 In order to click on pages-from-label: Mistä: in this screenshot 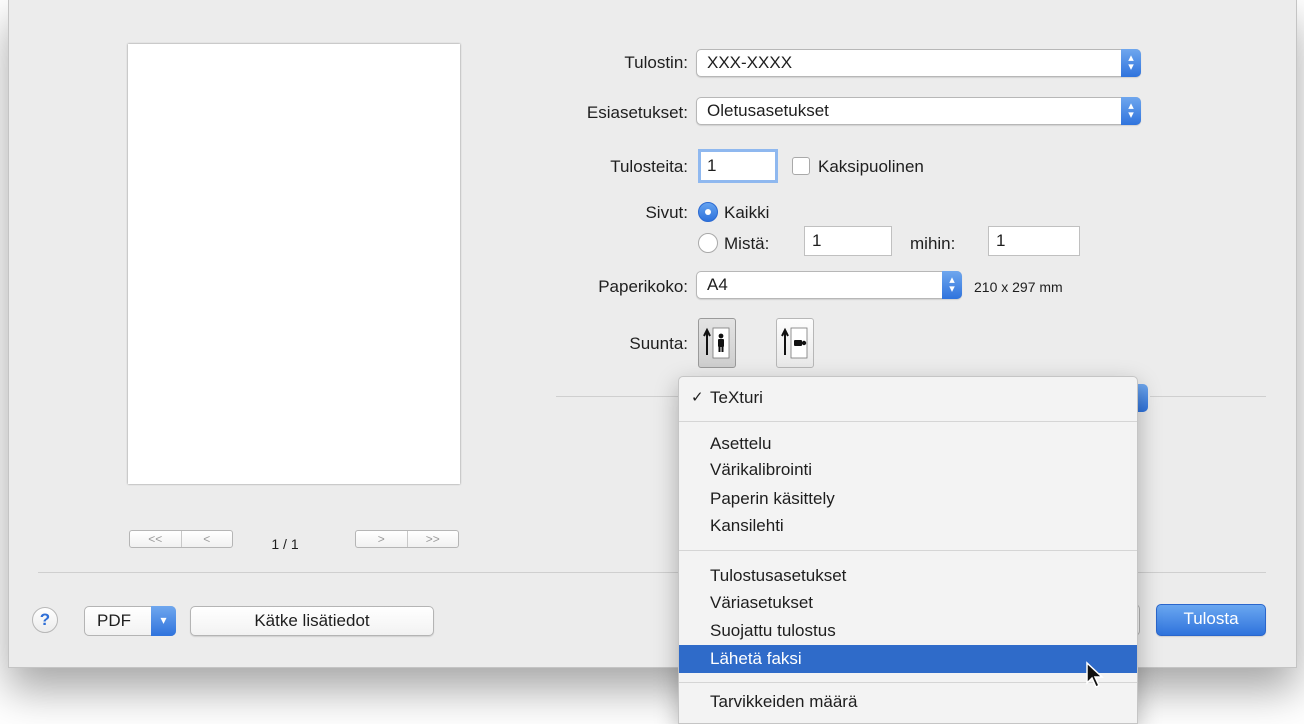, I will do `click(747, 243)`.